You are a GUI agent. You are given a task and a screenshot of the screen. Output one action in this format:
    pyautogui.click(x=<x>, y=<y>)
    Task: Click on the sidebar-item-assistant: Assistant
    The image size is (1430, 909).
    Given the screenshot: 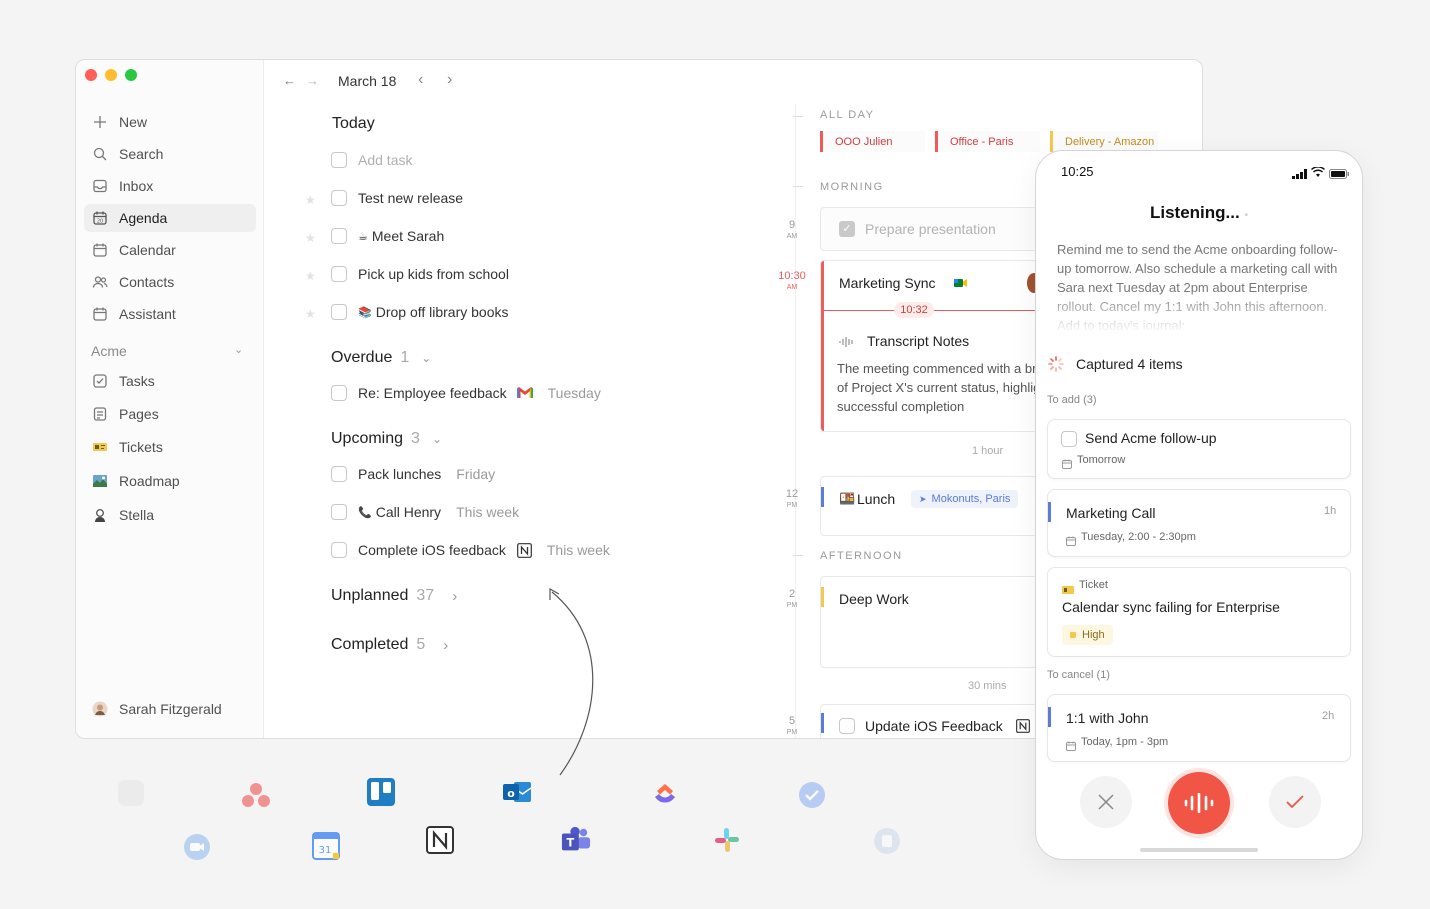 What is the action you would take?
    pyautogui.click(x=170, y=314)
    